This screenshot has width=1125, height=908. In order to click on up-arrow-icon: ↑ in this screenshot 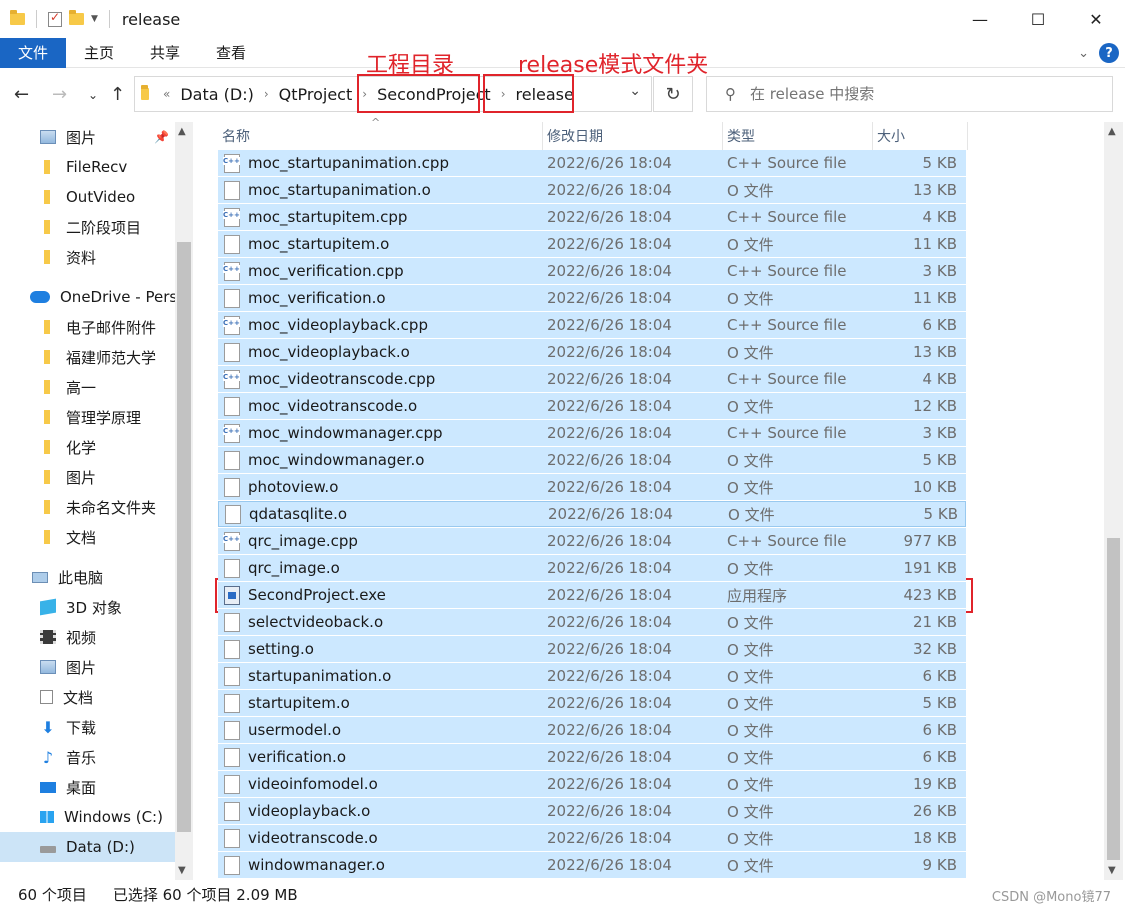, I will do `click(117, 94)`.